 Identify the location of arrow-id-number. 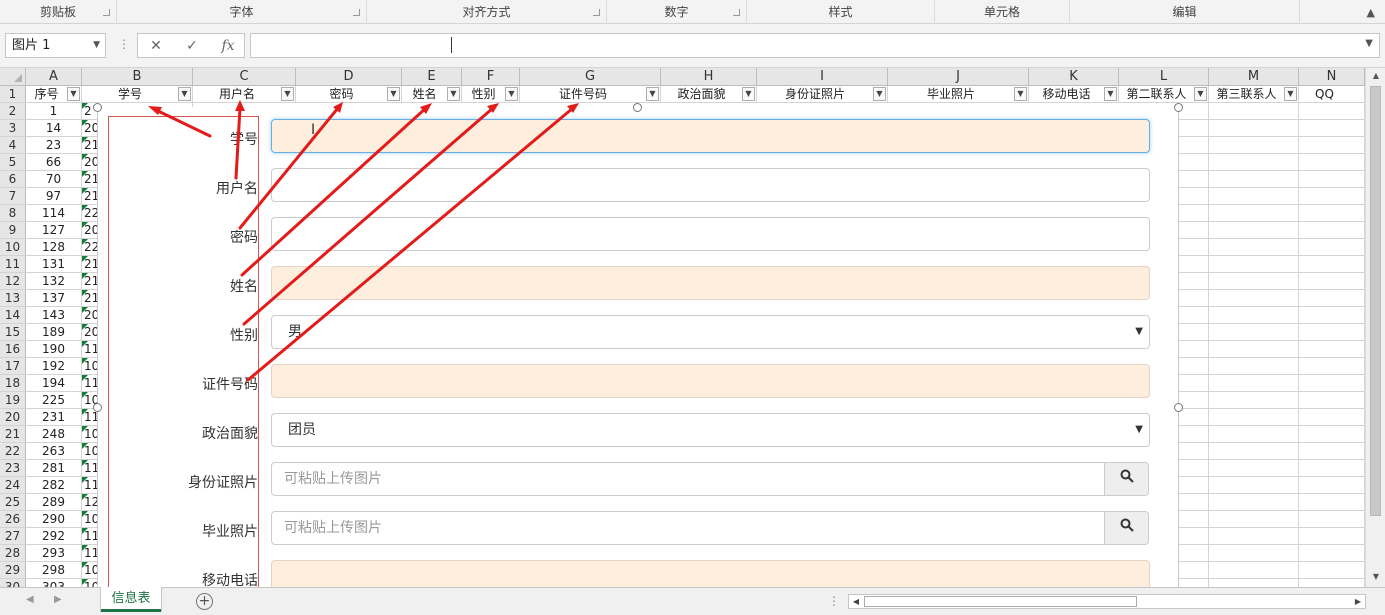
(410, 244).